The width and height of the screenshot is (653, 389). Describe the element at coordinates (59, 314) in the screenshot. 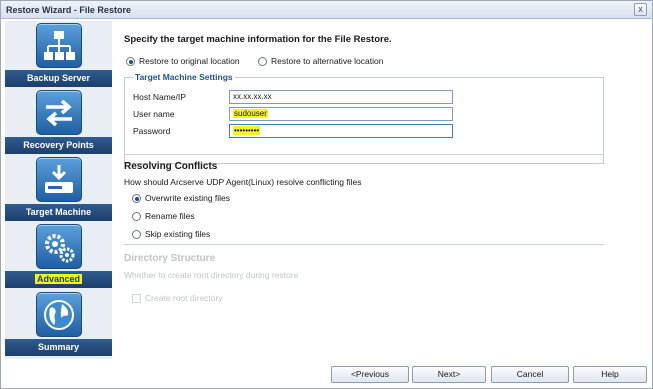

I see `globe-icon` at that location.